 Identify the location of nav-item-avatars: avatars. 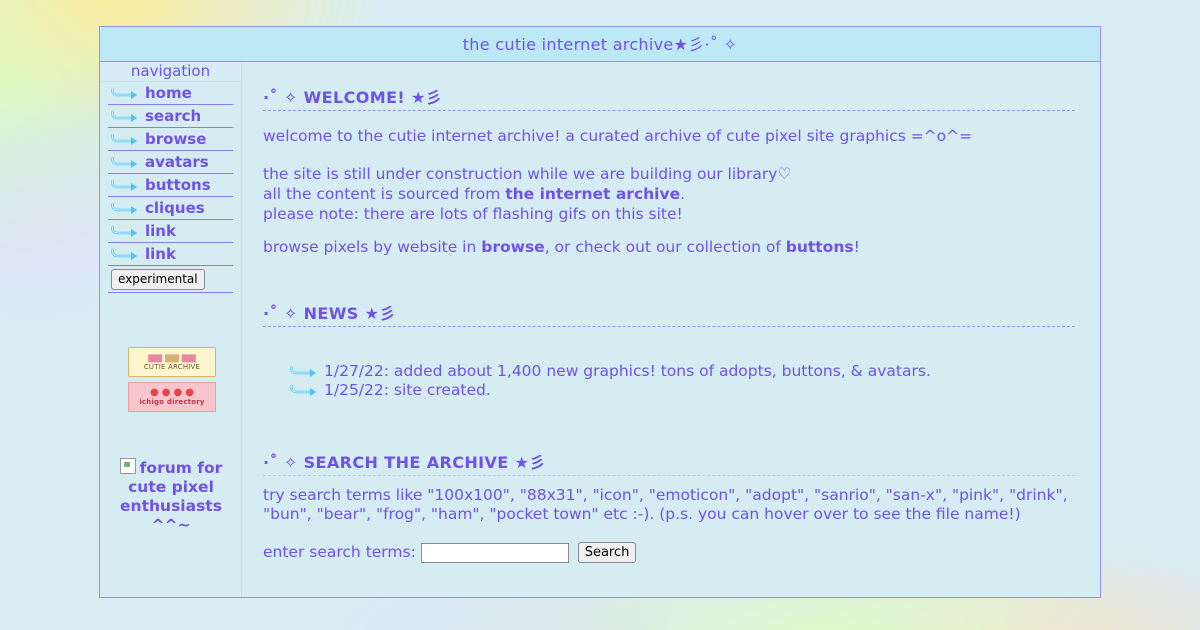
(170, 162).